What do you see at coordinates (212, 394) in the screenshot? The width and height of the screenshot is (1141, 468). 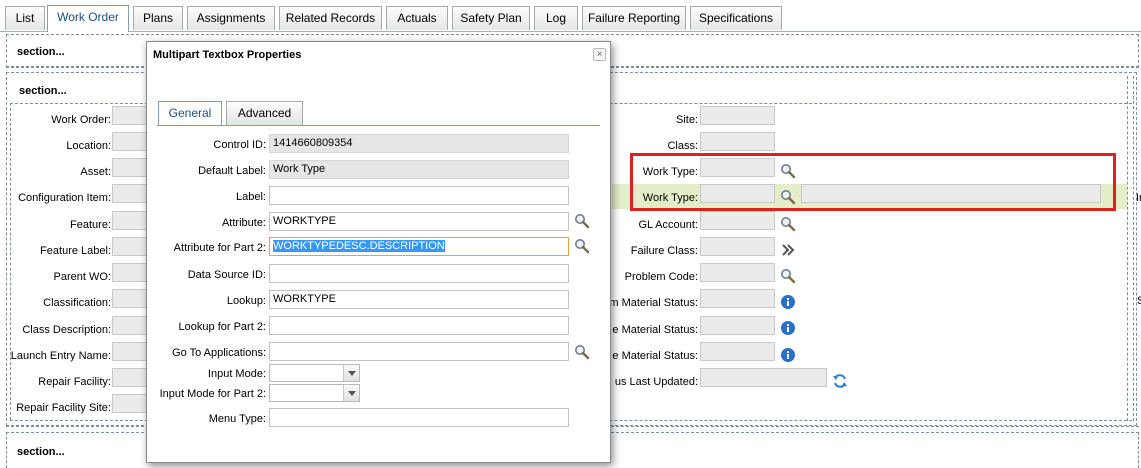 I see `input-mode-part2-label: Input Mode for Part 2:` at bounding box center [212, 394].